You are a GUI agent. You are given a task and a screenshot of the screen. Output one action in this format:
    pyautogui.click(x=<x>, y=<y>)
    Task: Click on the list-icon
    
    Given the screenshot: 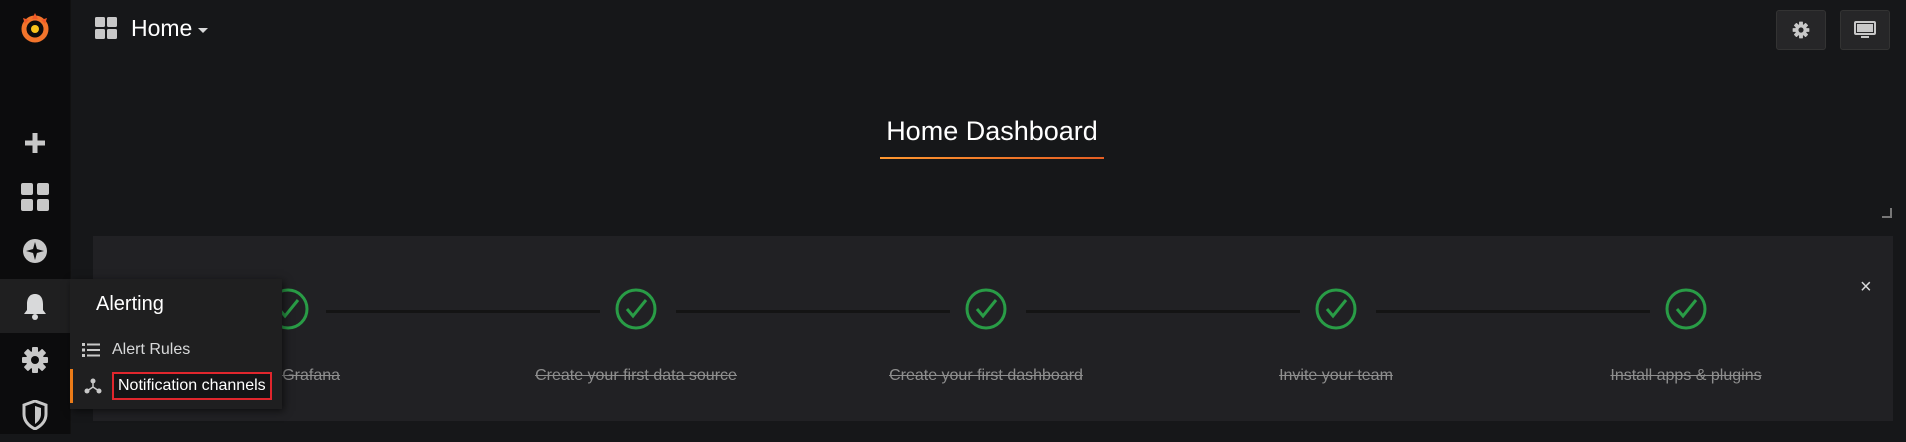 What is the action you would take?
    pyautogui.click(x=91, y=350)
    